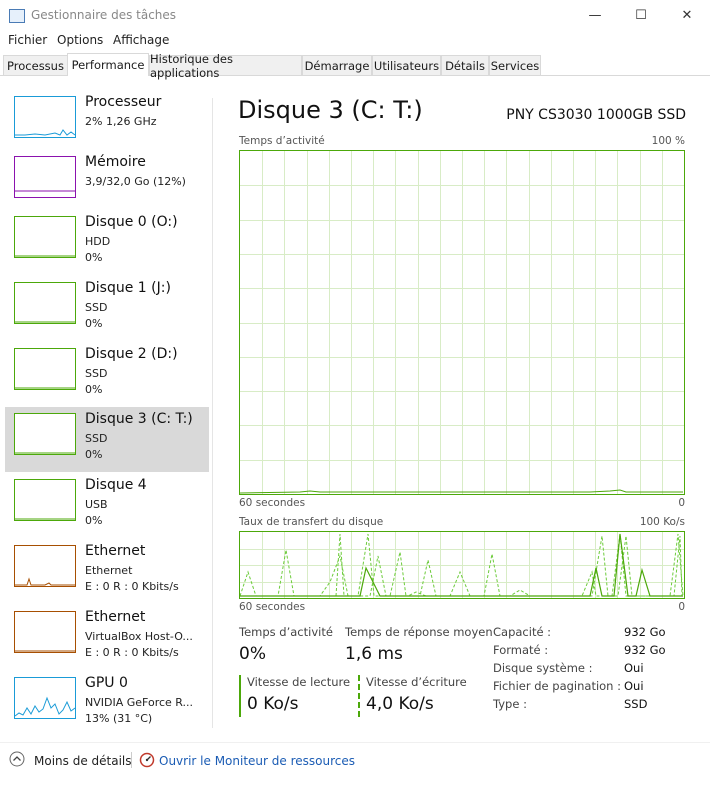 The height and width of the screenshot is (786, 710). I want to click on footer-separator, so click(355, 742).